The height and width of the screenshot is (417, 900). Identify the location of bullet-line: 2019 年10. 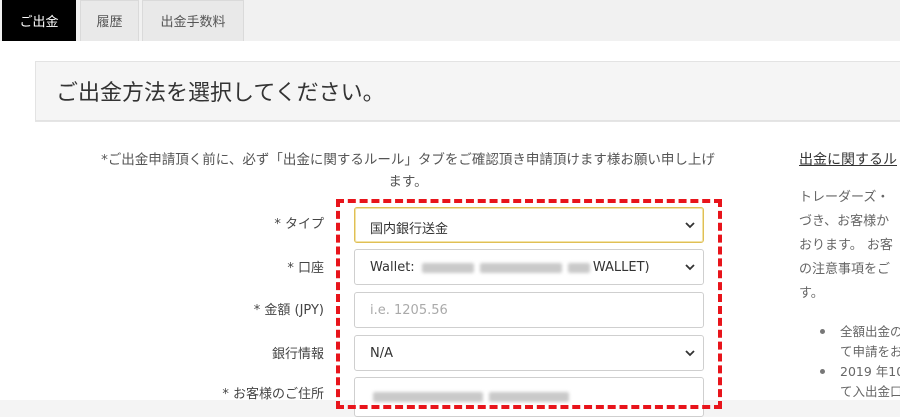
(870, 371).